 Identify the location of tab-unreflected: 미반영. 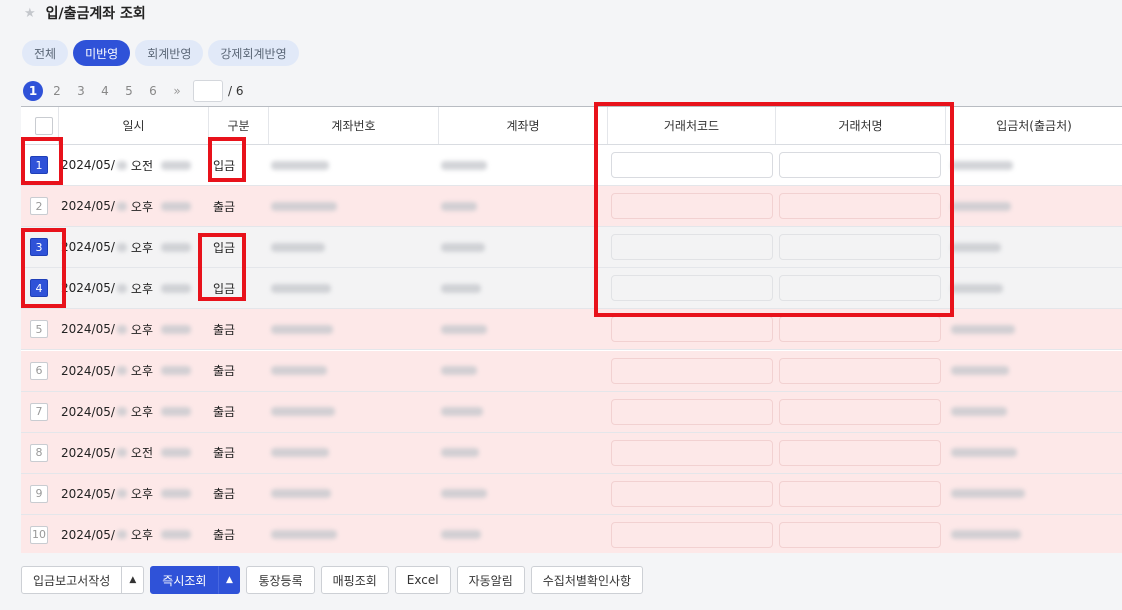
(102, 53).